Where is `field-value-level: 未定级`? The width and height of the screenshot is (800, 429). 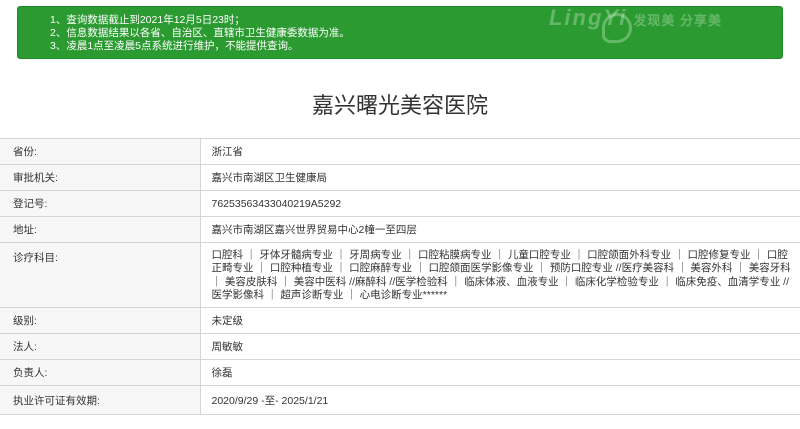
field-value-level: 未定级 is located at coordinates (500, 320).